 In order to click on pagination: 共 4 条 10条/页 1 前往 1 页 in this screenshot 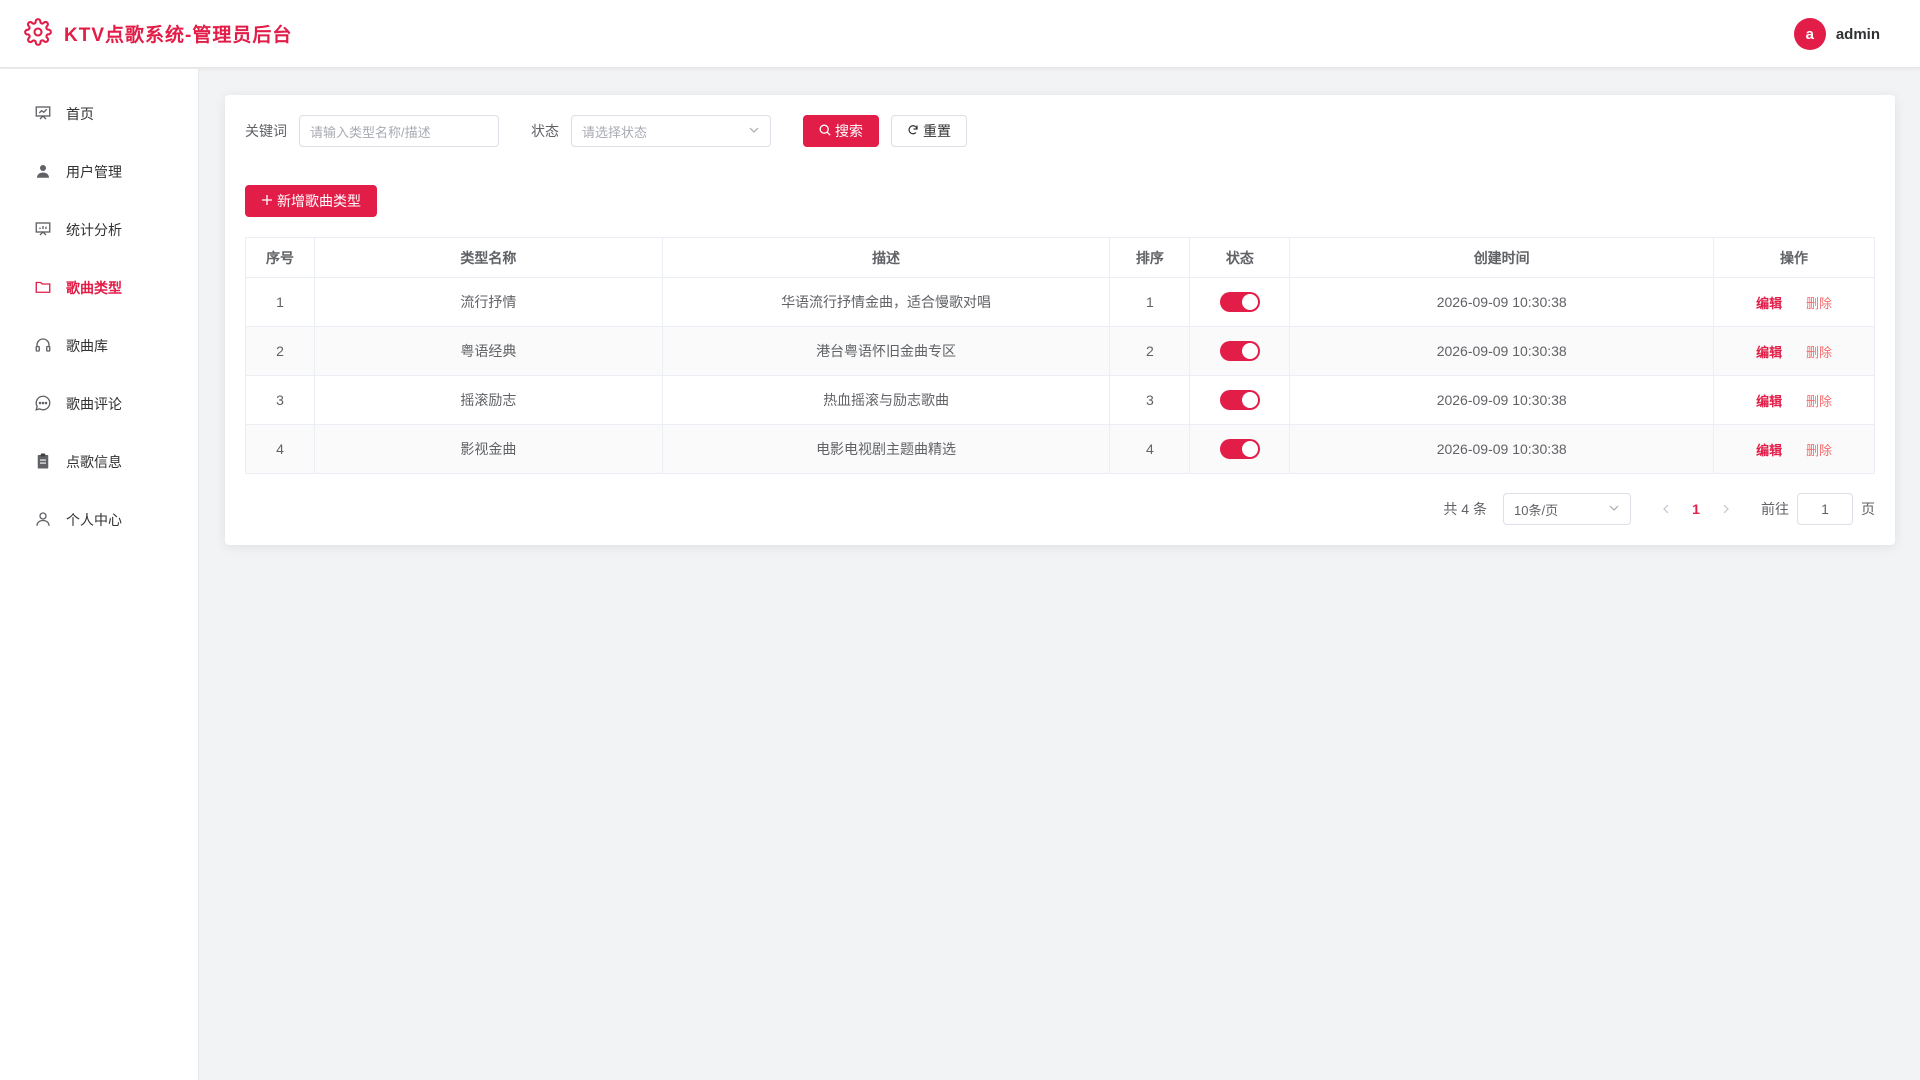, I will do `click(1659, 509)`.